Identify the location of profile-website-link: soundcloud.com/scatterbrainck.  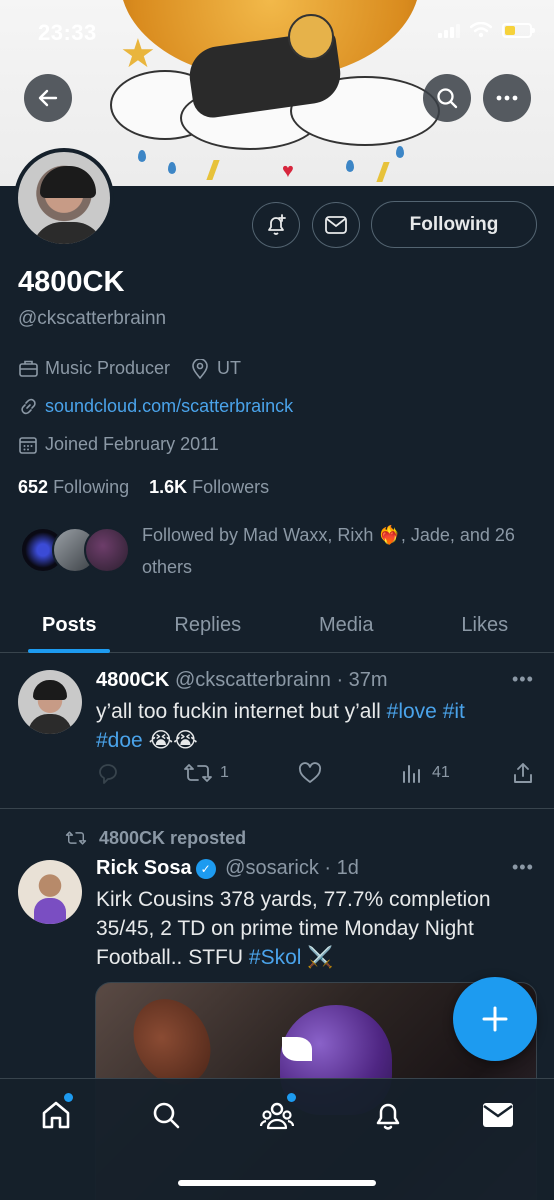
(169, 406).